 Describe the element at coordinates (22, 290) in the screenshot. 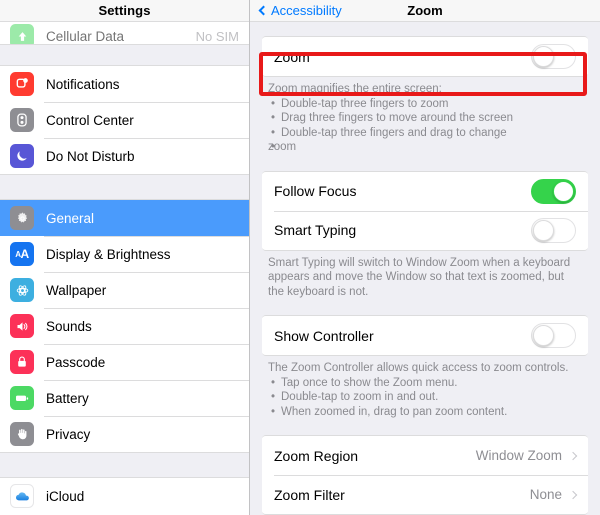

I see `wallpaper-icon` at that location.